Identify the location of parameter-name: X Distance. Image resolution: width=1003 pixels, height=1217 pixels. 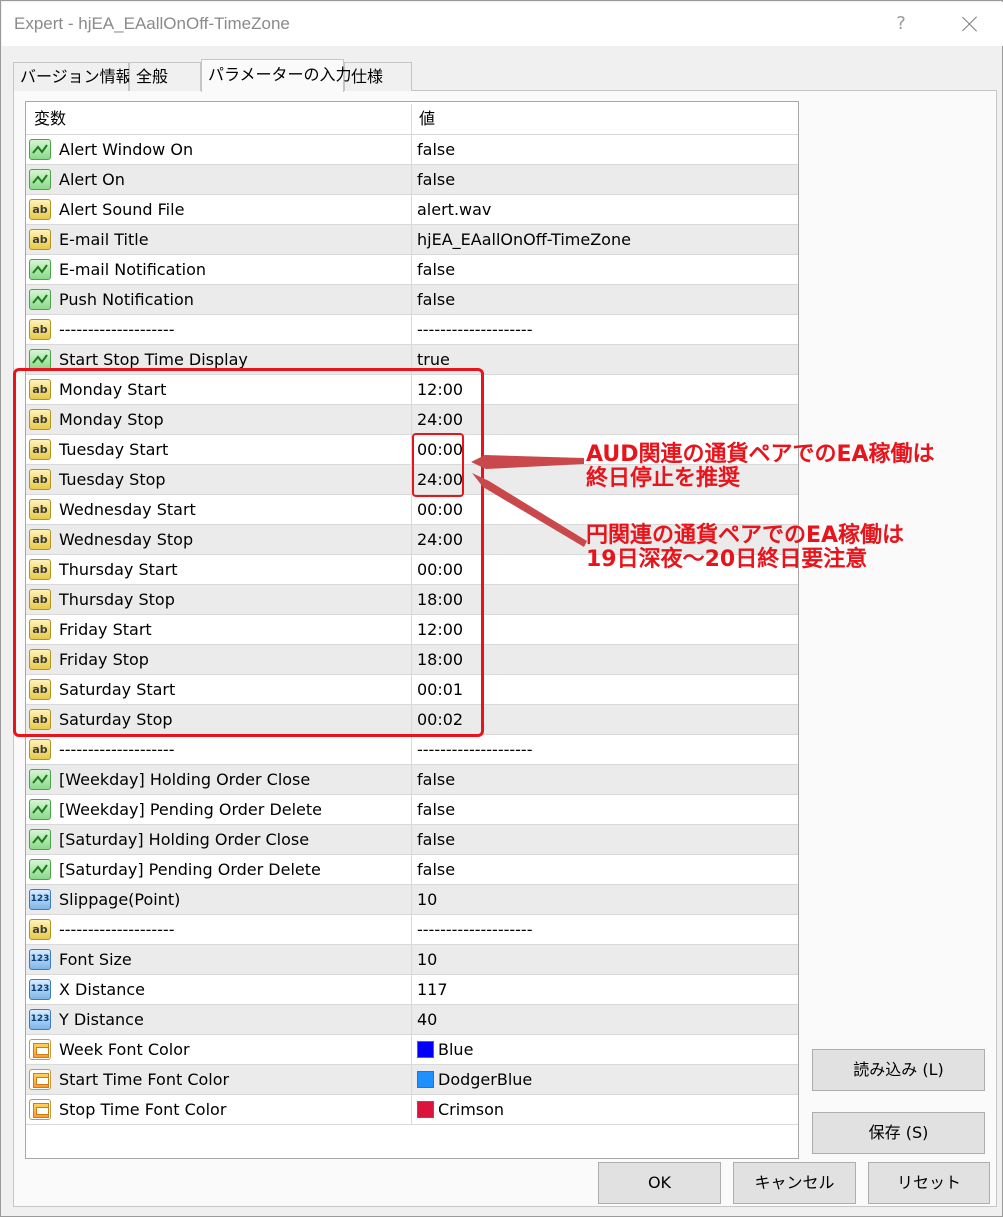
(102, 989).